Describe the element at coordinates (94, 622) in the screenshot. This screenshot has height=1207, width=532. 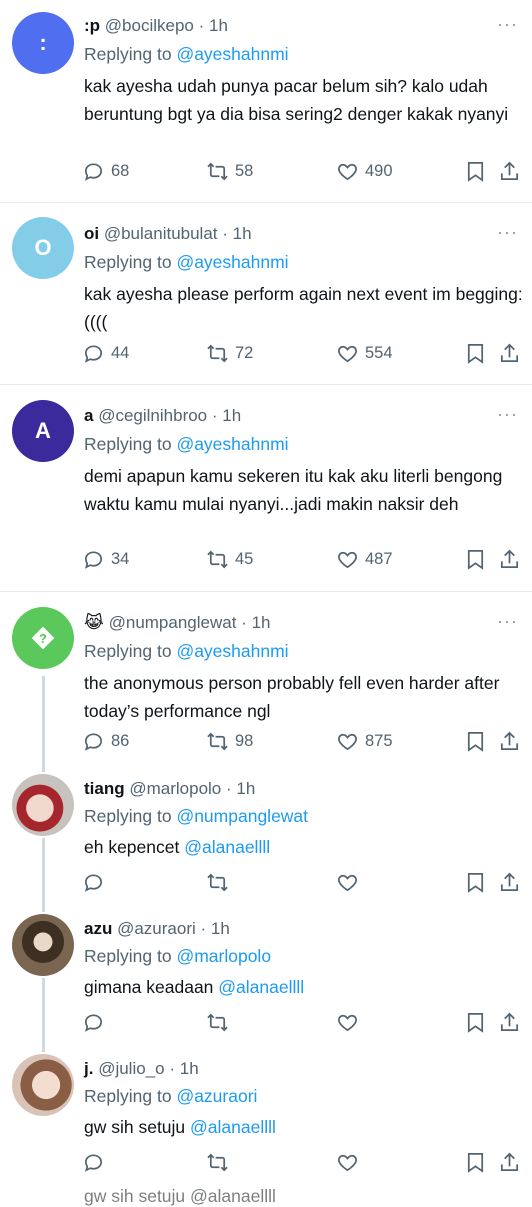
I see `display-name: 😹` at that location.